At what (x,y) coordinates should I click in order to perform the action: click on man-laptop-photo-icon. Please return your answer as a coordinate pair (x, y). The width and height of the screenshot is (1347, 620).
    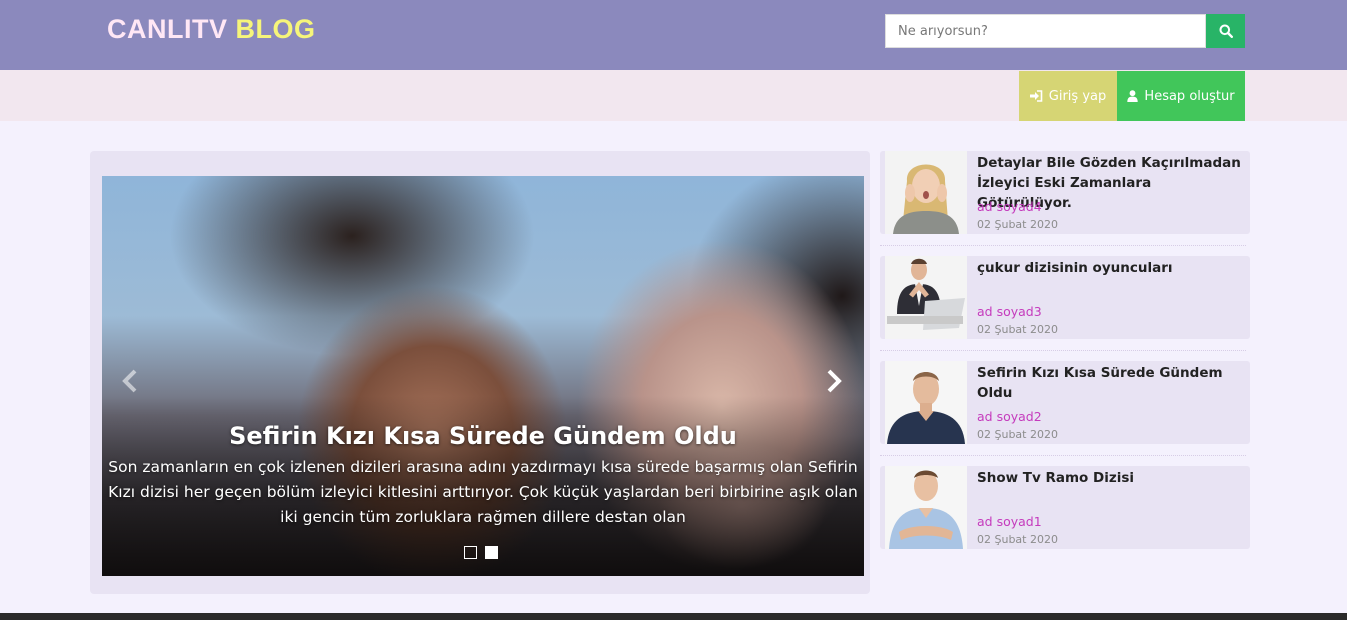
    Looking at the image, I should click on (926, 297).